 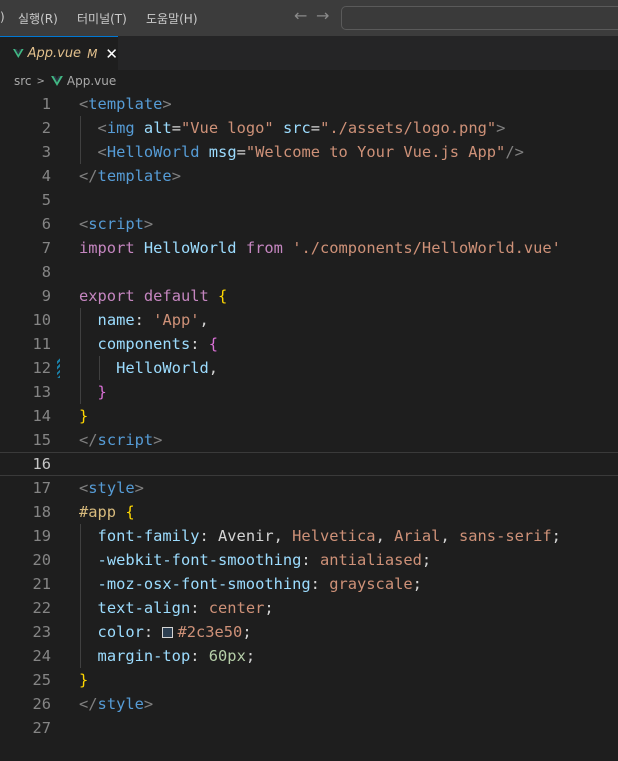 What do you see at coordinates (309, 584) in the screenshot?
I see `code-line: 21 -moz-osx-font-smoothing: grayscale;` at bounding box center [309, 584].